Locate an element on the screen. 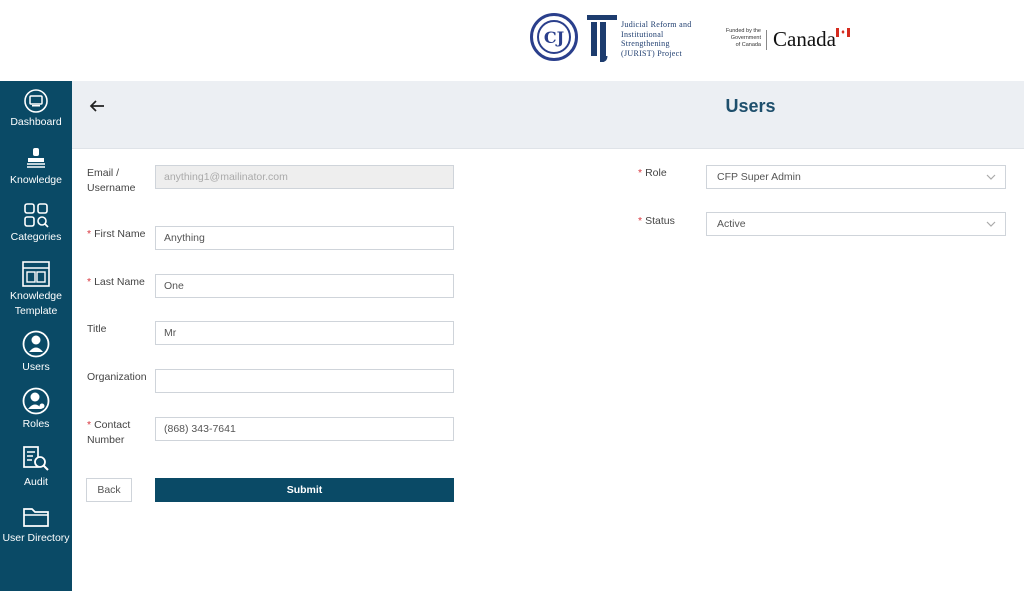 The image size is (1024, 591). organization-label: Organization is located at coordinates (117, 377).